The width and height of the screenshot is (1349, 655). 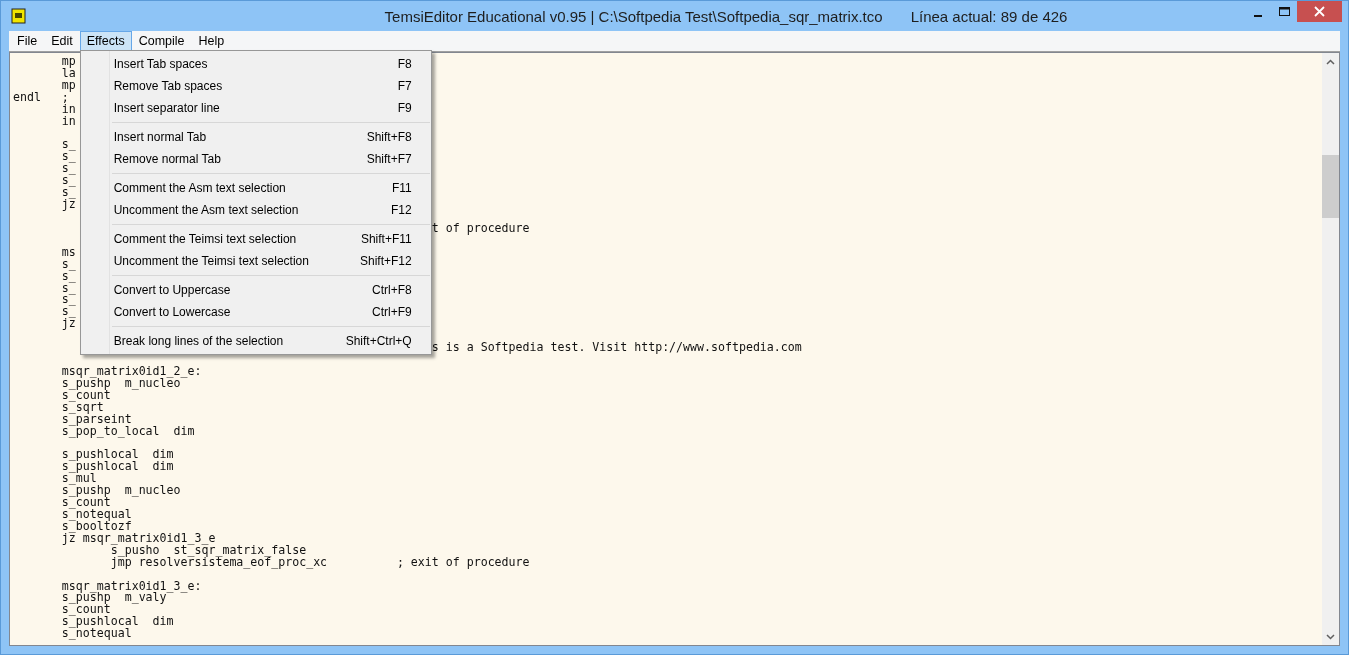 What do you see at coordinates (68, 73) in the screenshot?
I see `code-line: la` at bounding box center [68, 73].